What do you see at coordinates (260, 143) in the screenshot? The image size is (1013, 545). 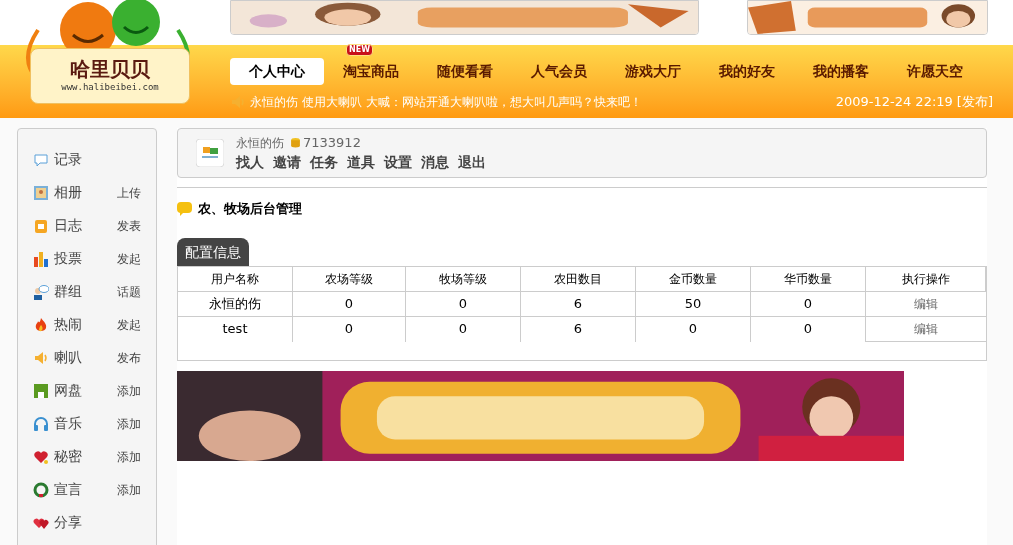 I see `user-name: 永恒的伤` at bounding box center [260, 143].